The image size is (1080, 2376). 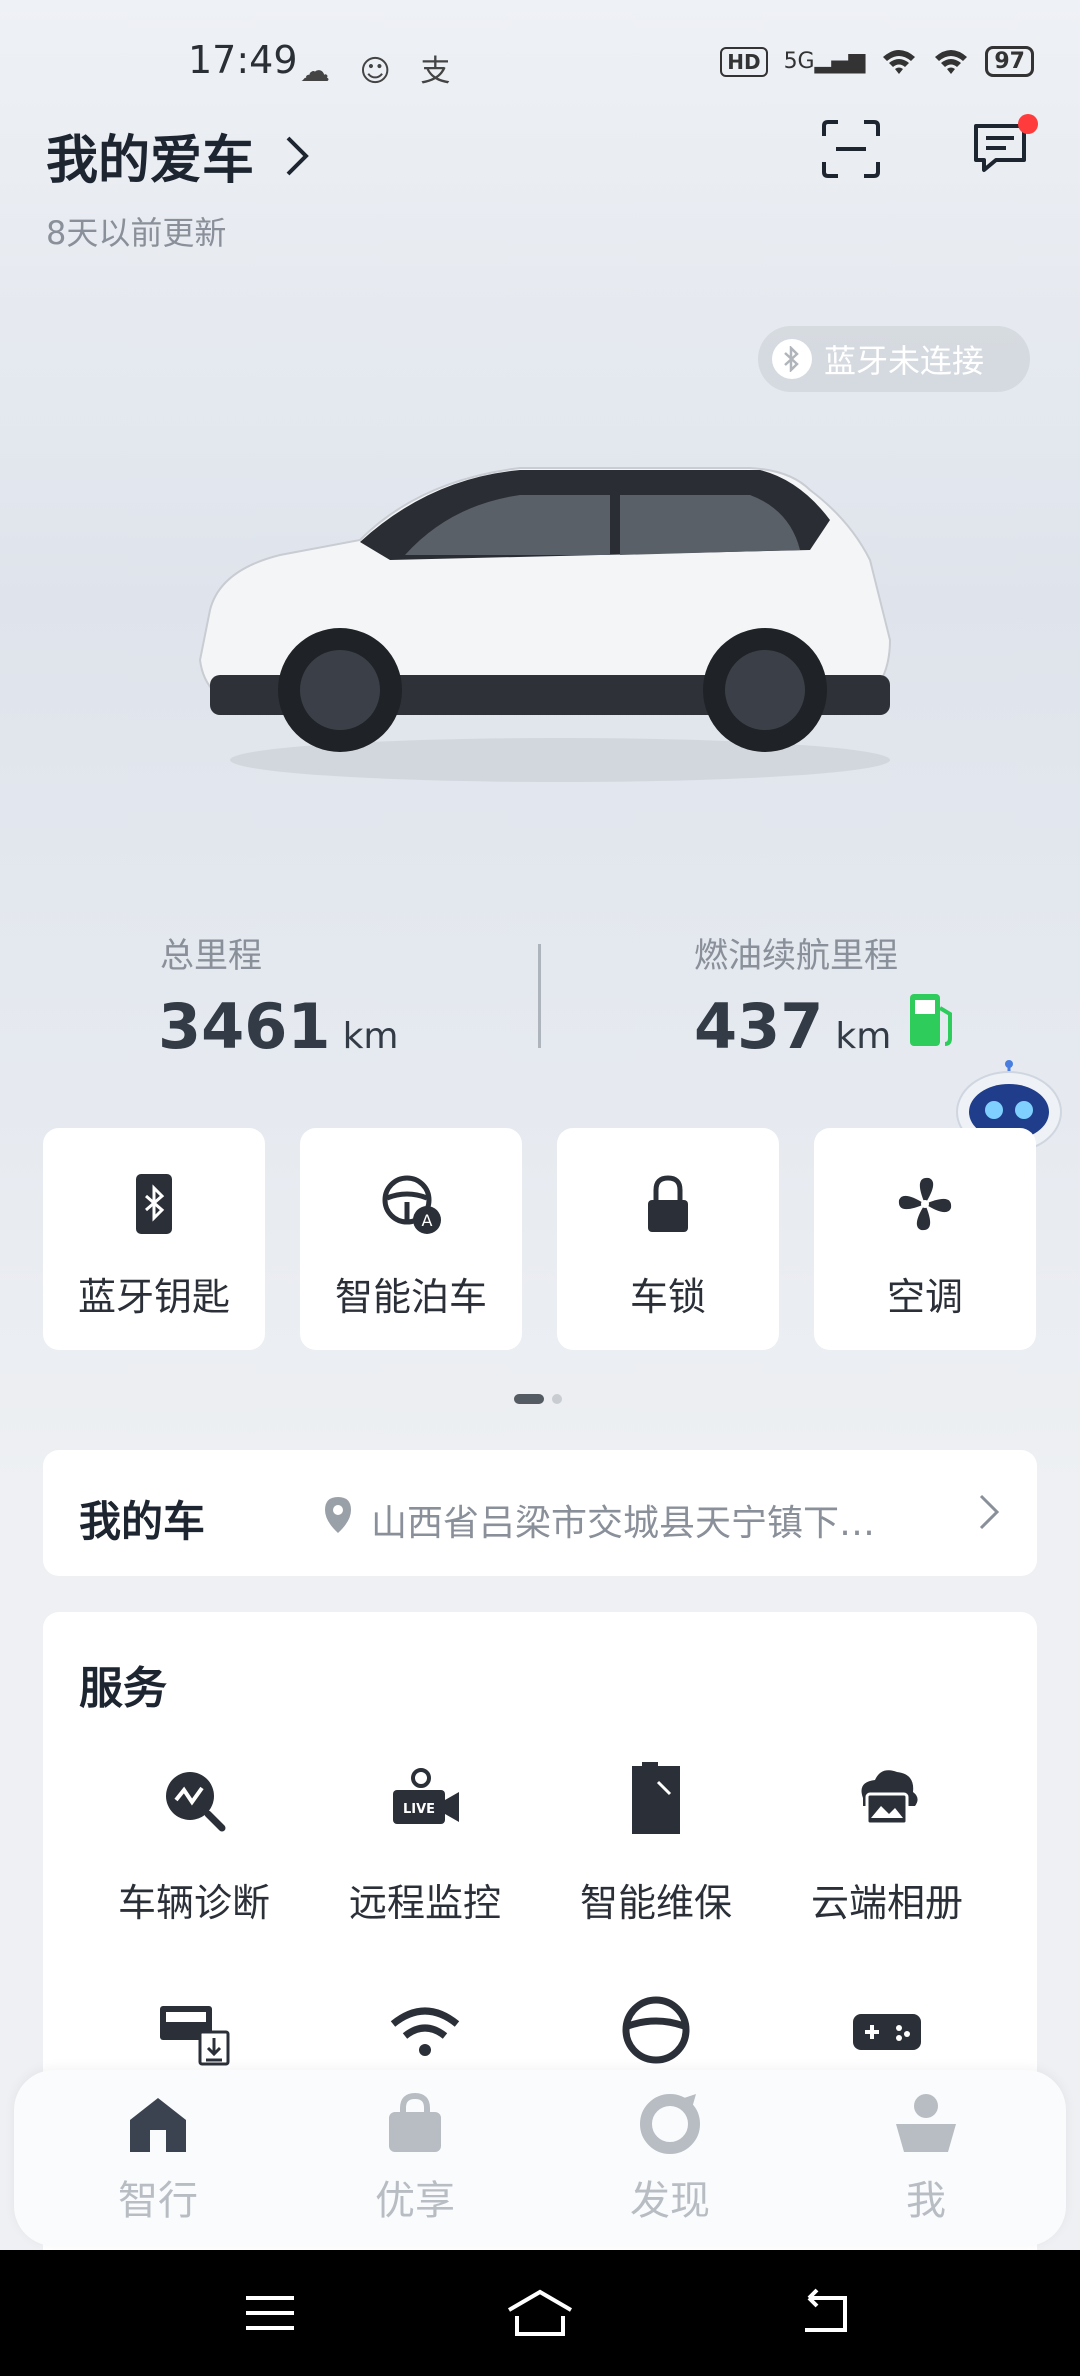 I want to click on tab-label: 我, so click(x=926, y=2201).